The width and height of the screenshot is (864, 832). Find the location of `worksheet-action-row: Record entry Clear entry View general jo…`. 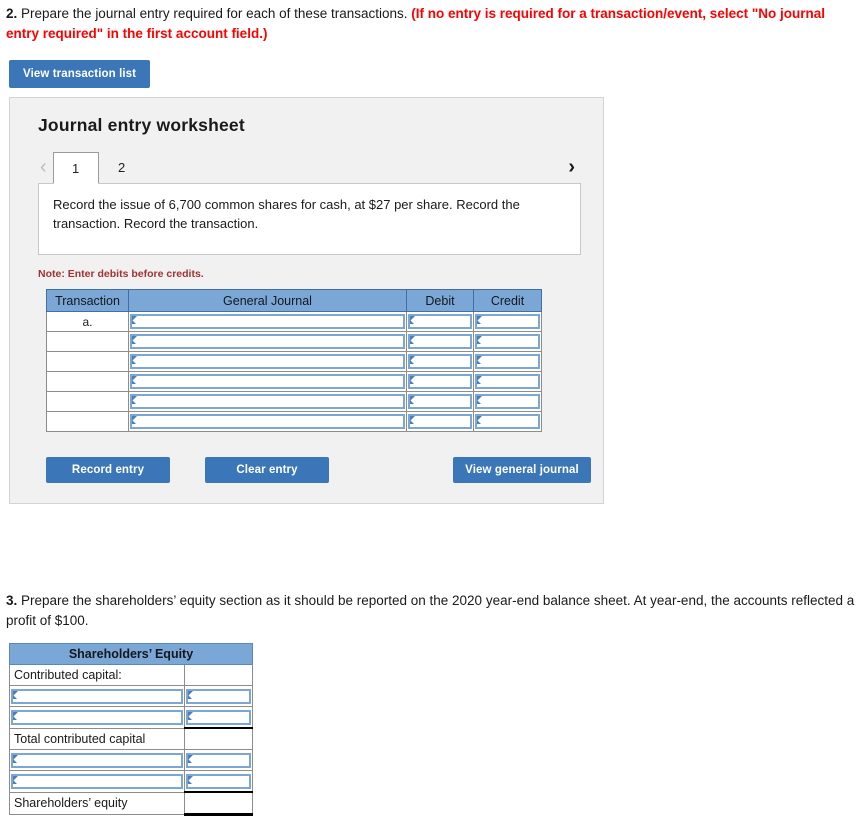

worksheet-action-row: Record entry Clear entry View general jo… is located at coordinates (314, 470).